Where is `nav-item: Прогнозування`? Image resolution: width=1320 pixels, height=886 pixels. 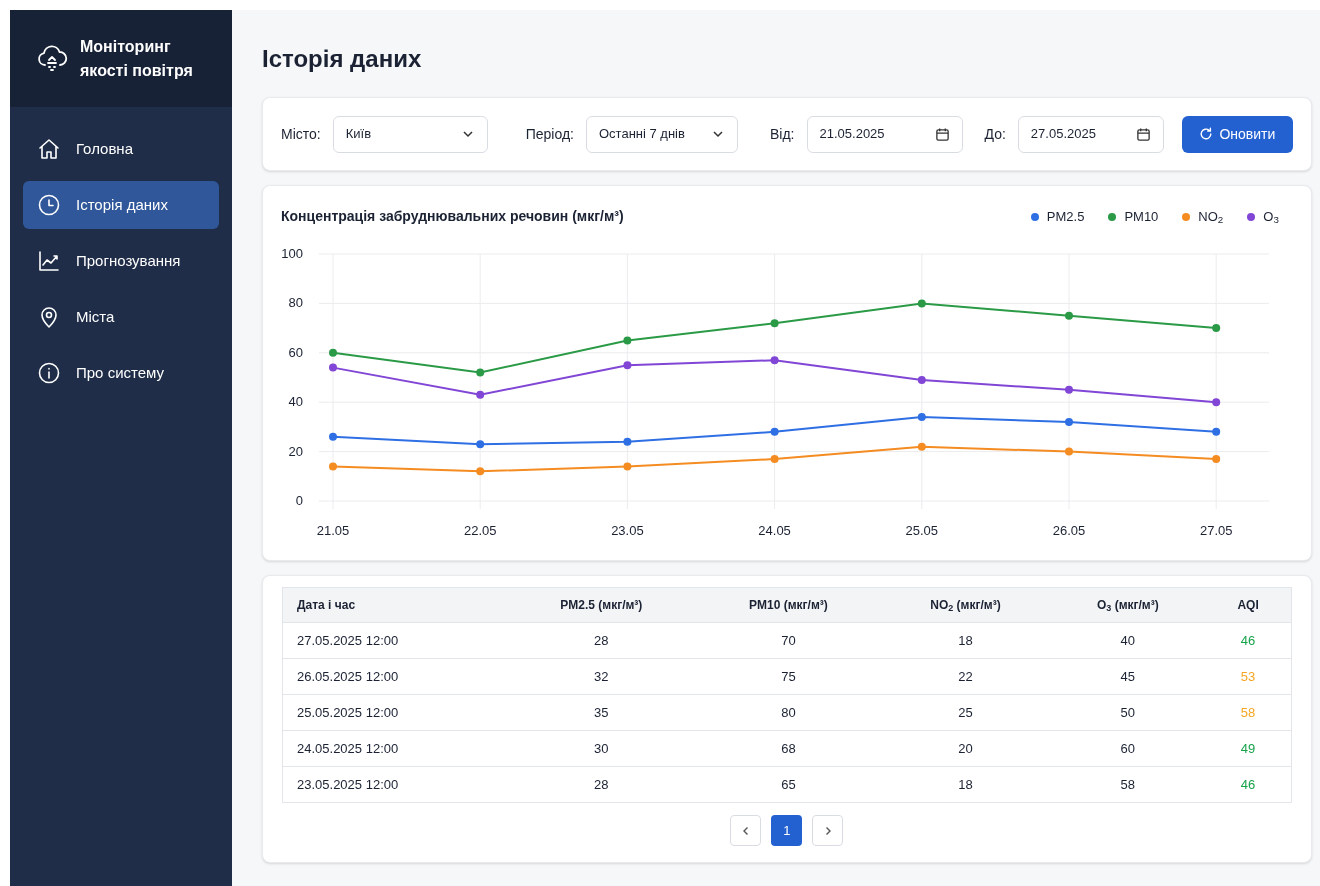 nav-item: Прогнозування is located at coordinates (121, 261).